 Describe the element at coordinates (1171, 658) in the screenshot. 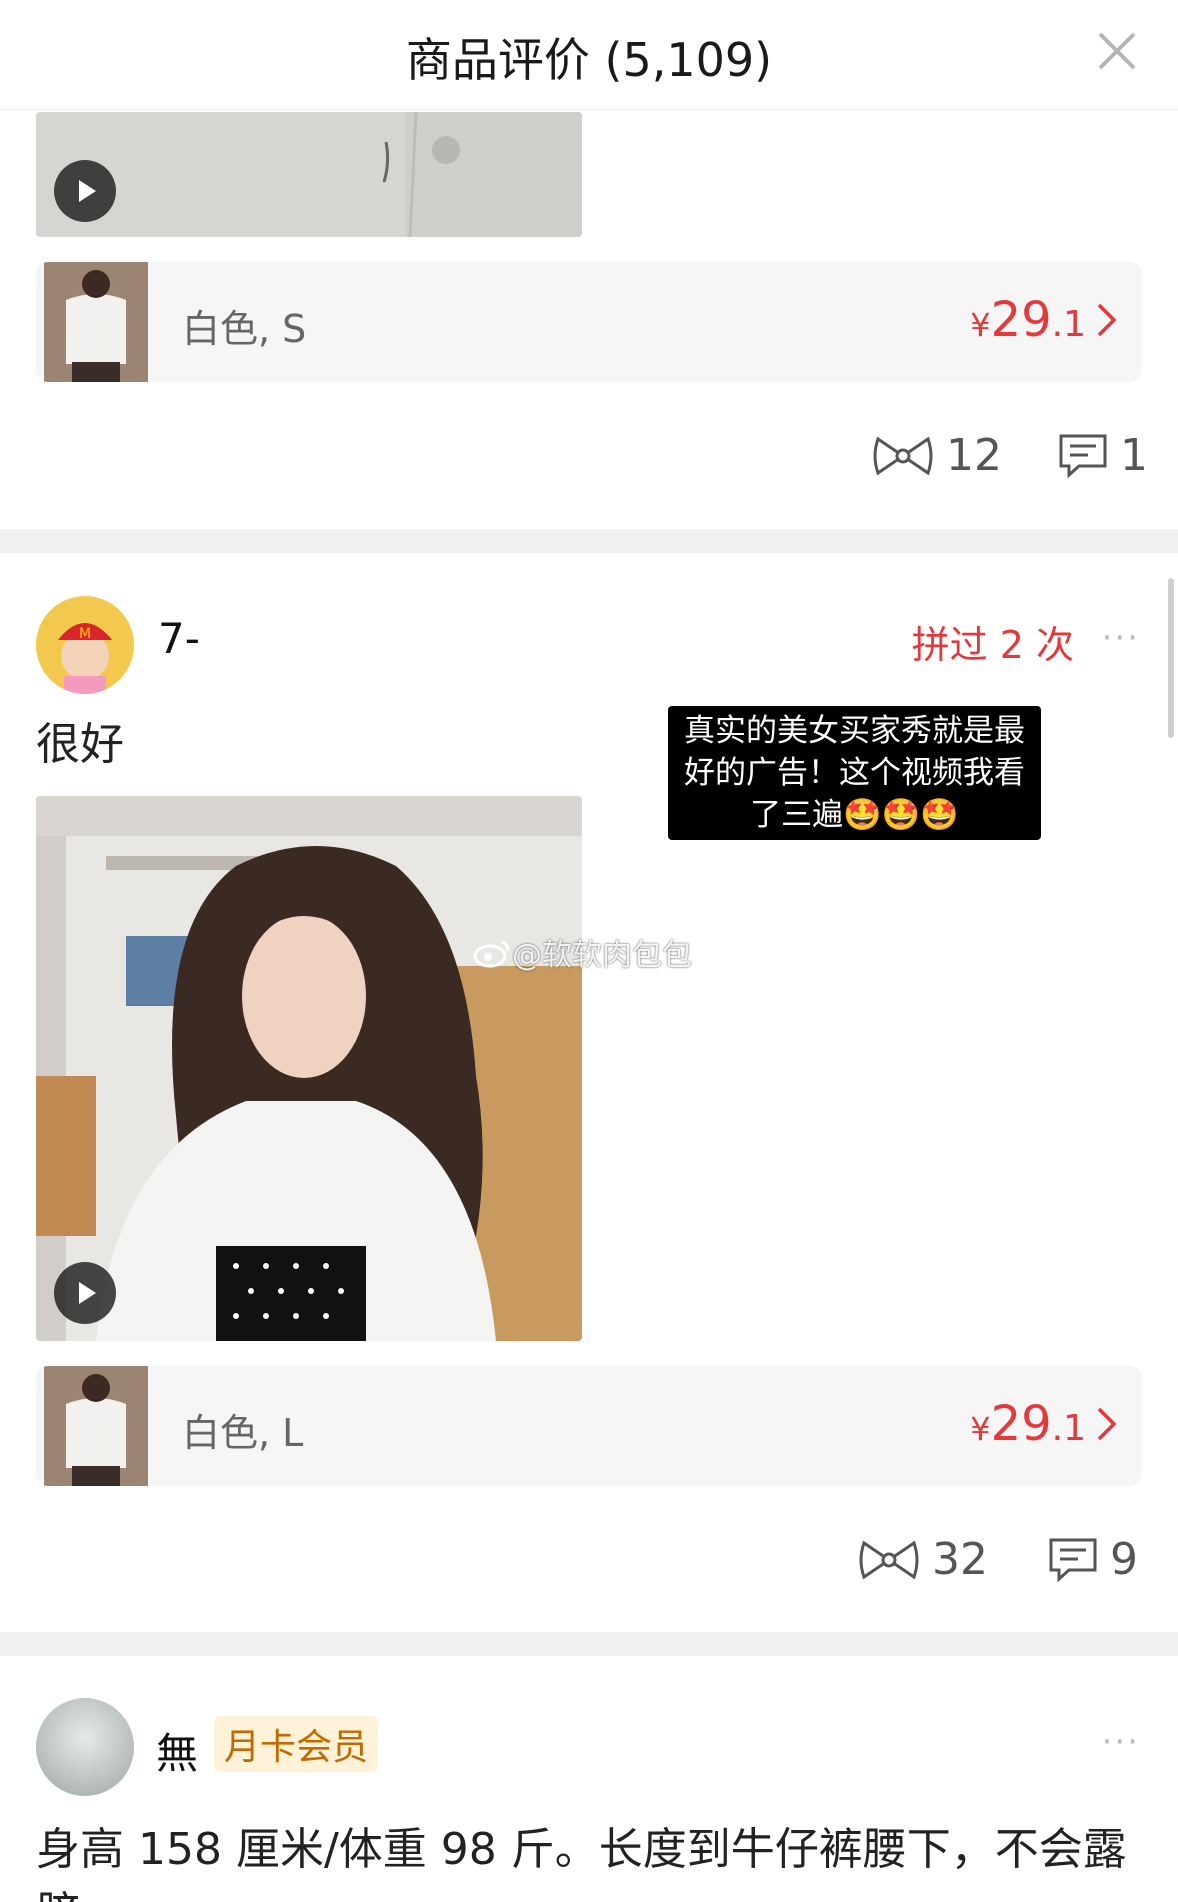

I see `scrollbar` at that location.